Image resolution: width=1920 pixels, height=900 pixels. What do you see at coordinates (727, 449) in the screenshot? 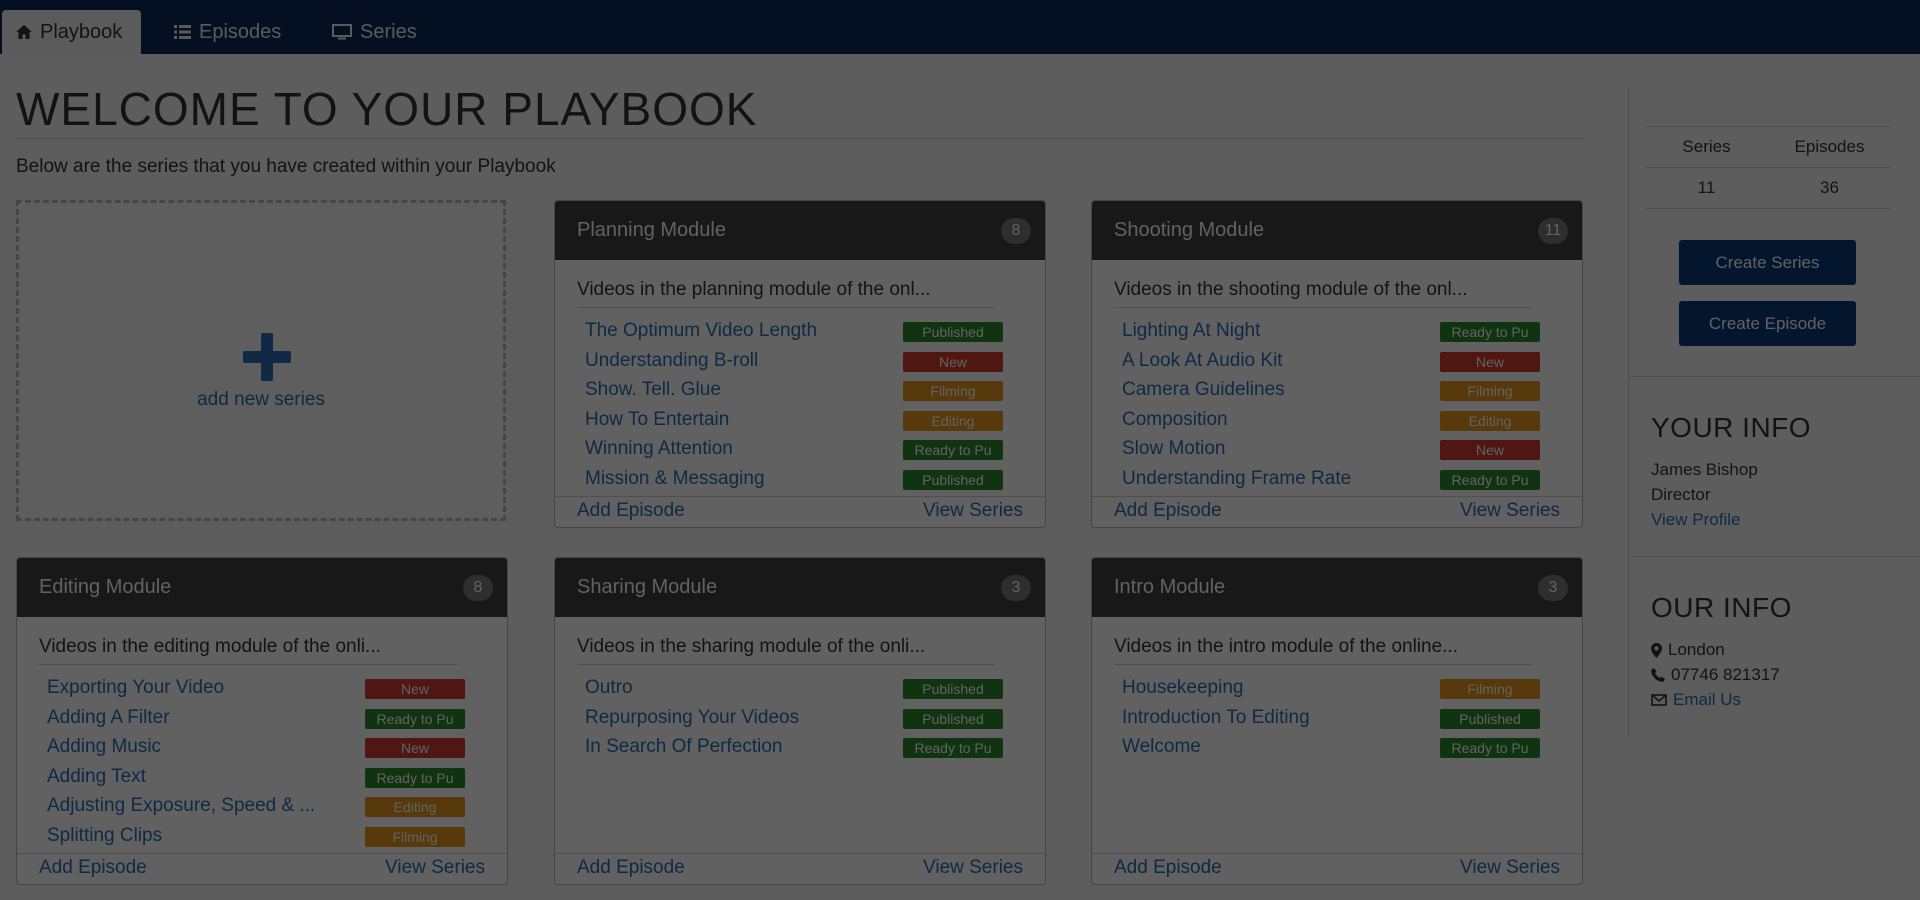
I see `episode-title-link: Winning Attention` at bounding box center [727, 449].